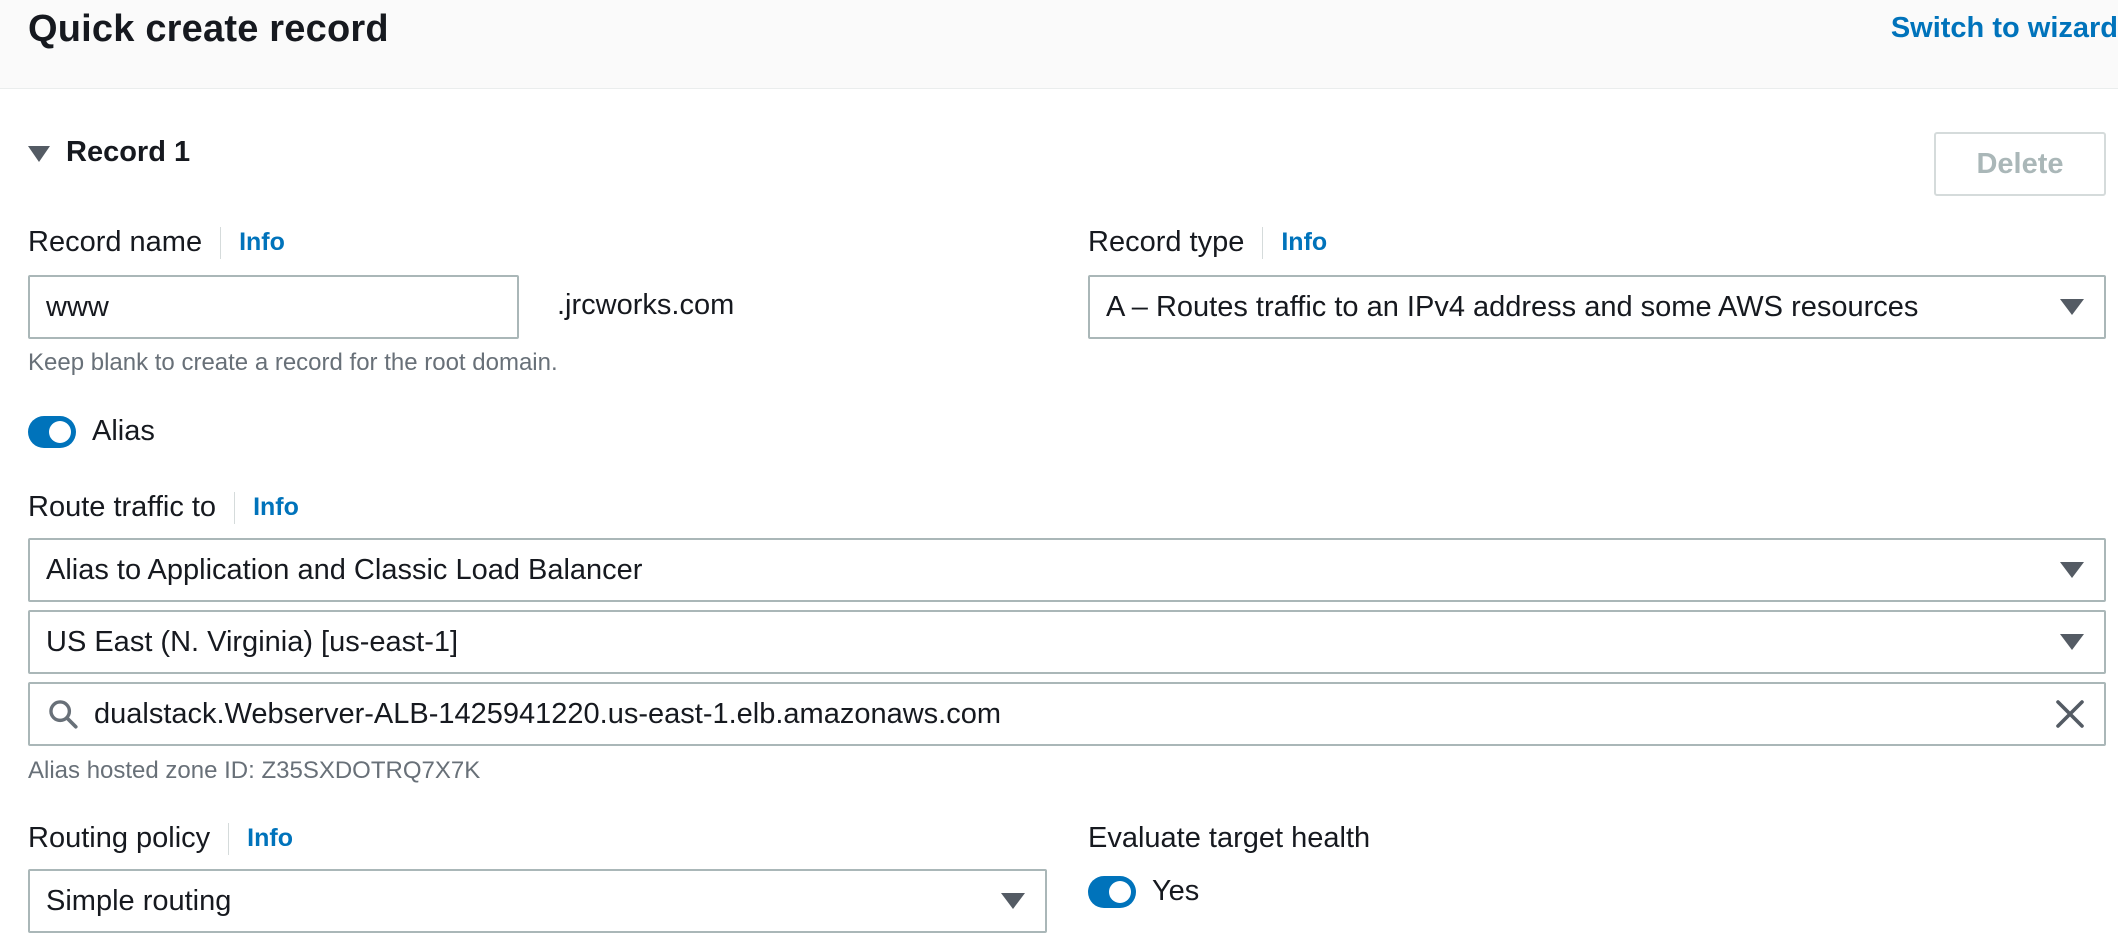  Describe the element at coordinates (2020, 164) in the screenshot. I see `delete-button: Delete` at that location.